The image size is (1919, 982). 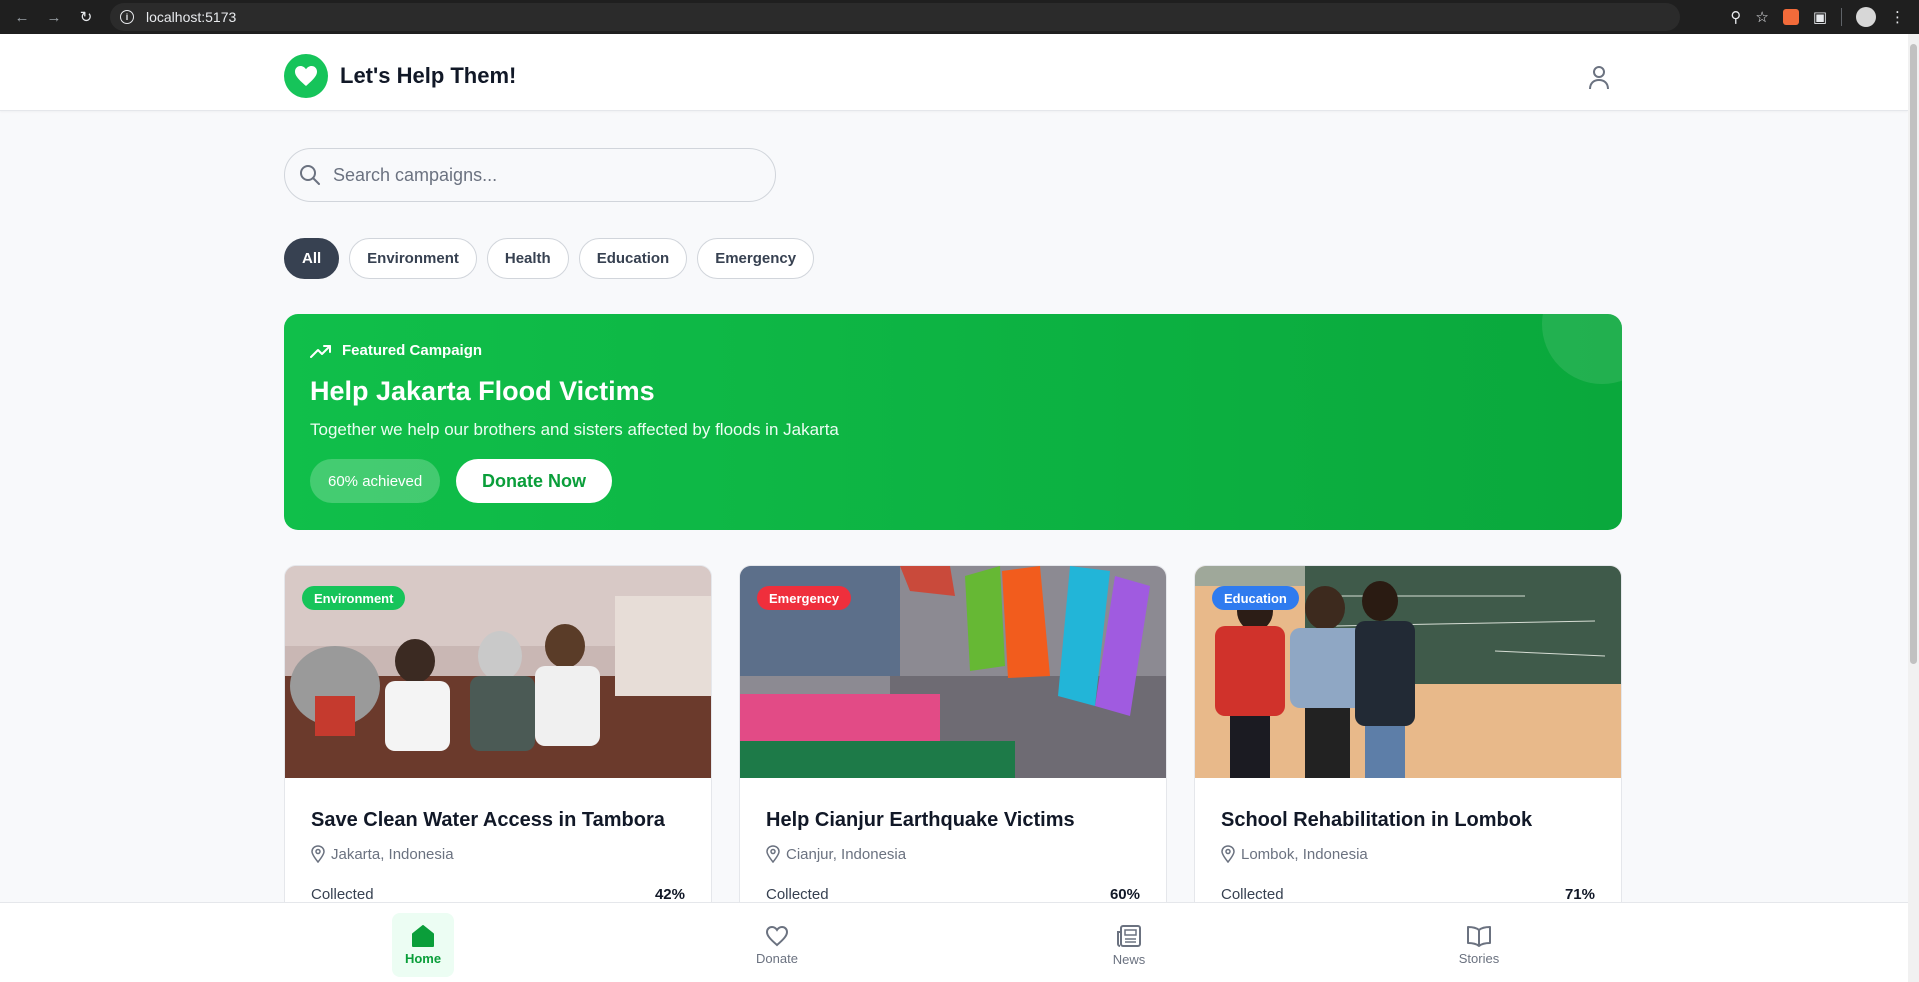 What do you see at coordinates (392, 854) in the screenshot?
I see `location-text: Jakarta, Indonesia` at bounding box center [392, 854].